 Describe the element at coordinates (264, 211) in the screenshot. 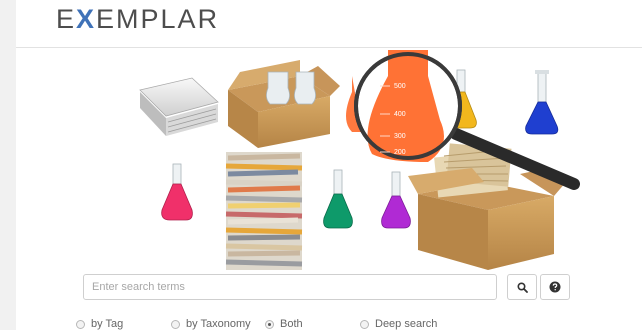

I see `paper-stack-tall` at that location.